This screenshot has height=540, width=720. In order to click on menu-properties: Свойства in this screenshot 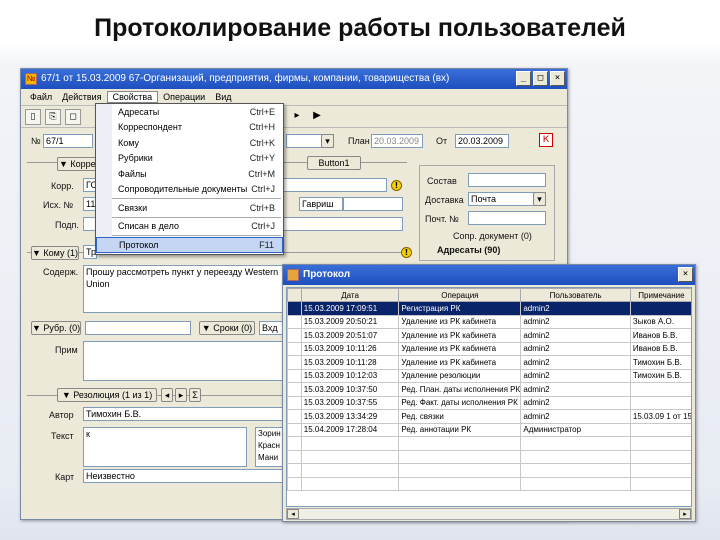, I will do `click(132, 97)`.